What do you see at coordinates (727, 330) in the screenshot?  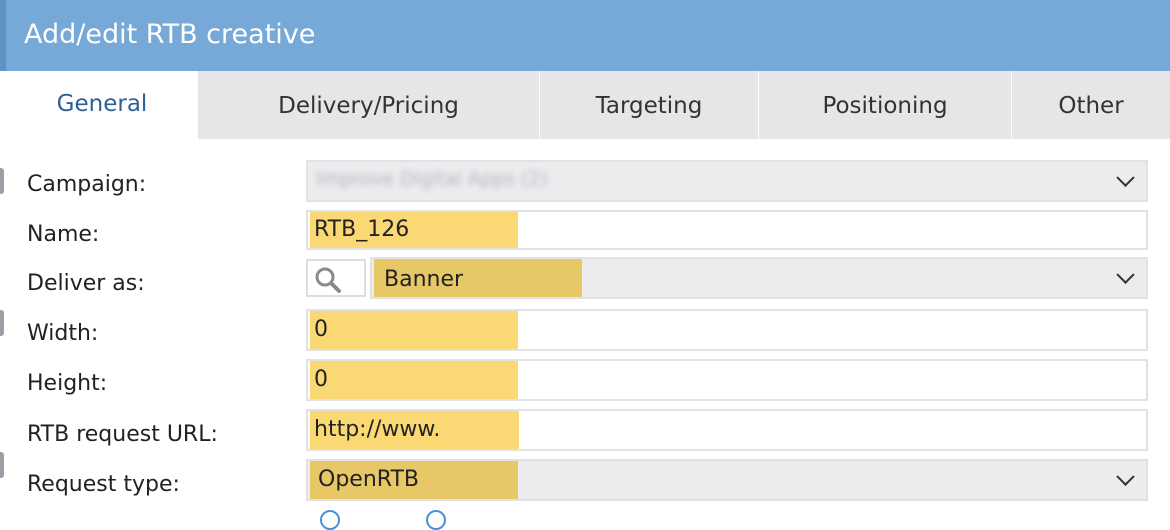 I see `width-input: 0` at bounding box center [727, 330].